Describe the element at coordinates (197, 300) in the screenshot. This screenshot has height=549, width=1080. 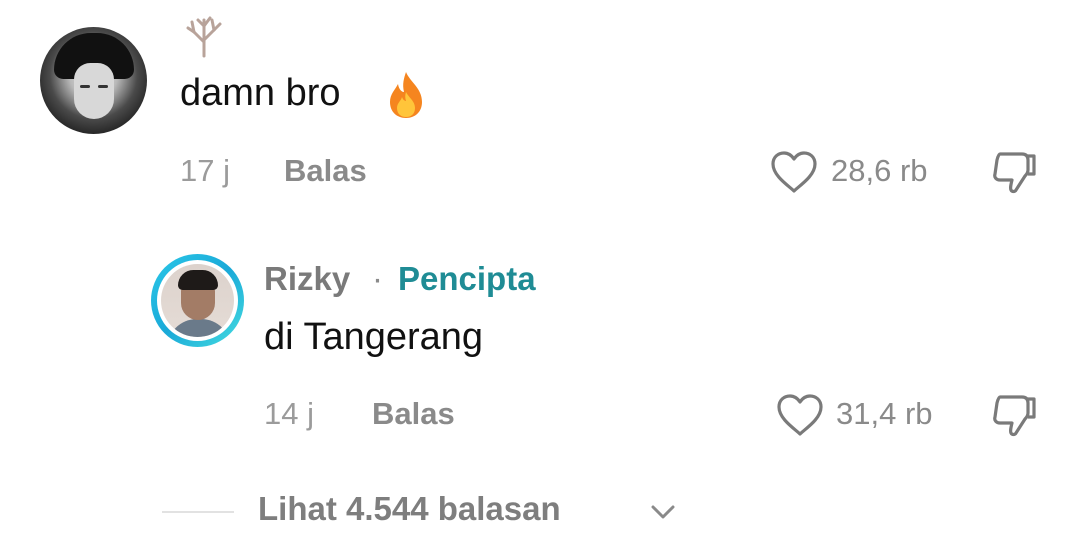
I see `creator-avatar` at that location.